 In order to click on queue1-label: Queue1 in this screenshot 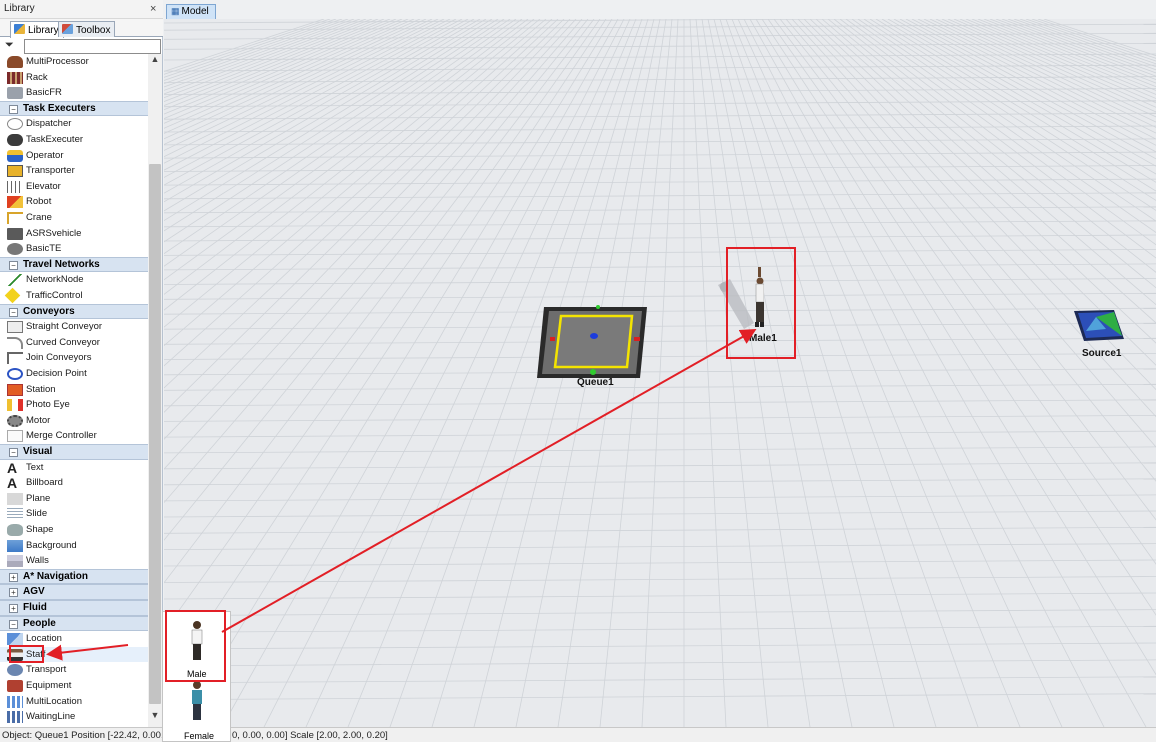, I will do `click(595, 382)`.